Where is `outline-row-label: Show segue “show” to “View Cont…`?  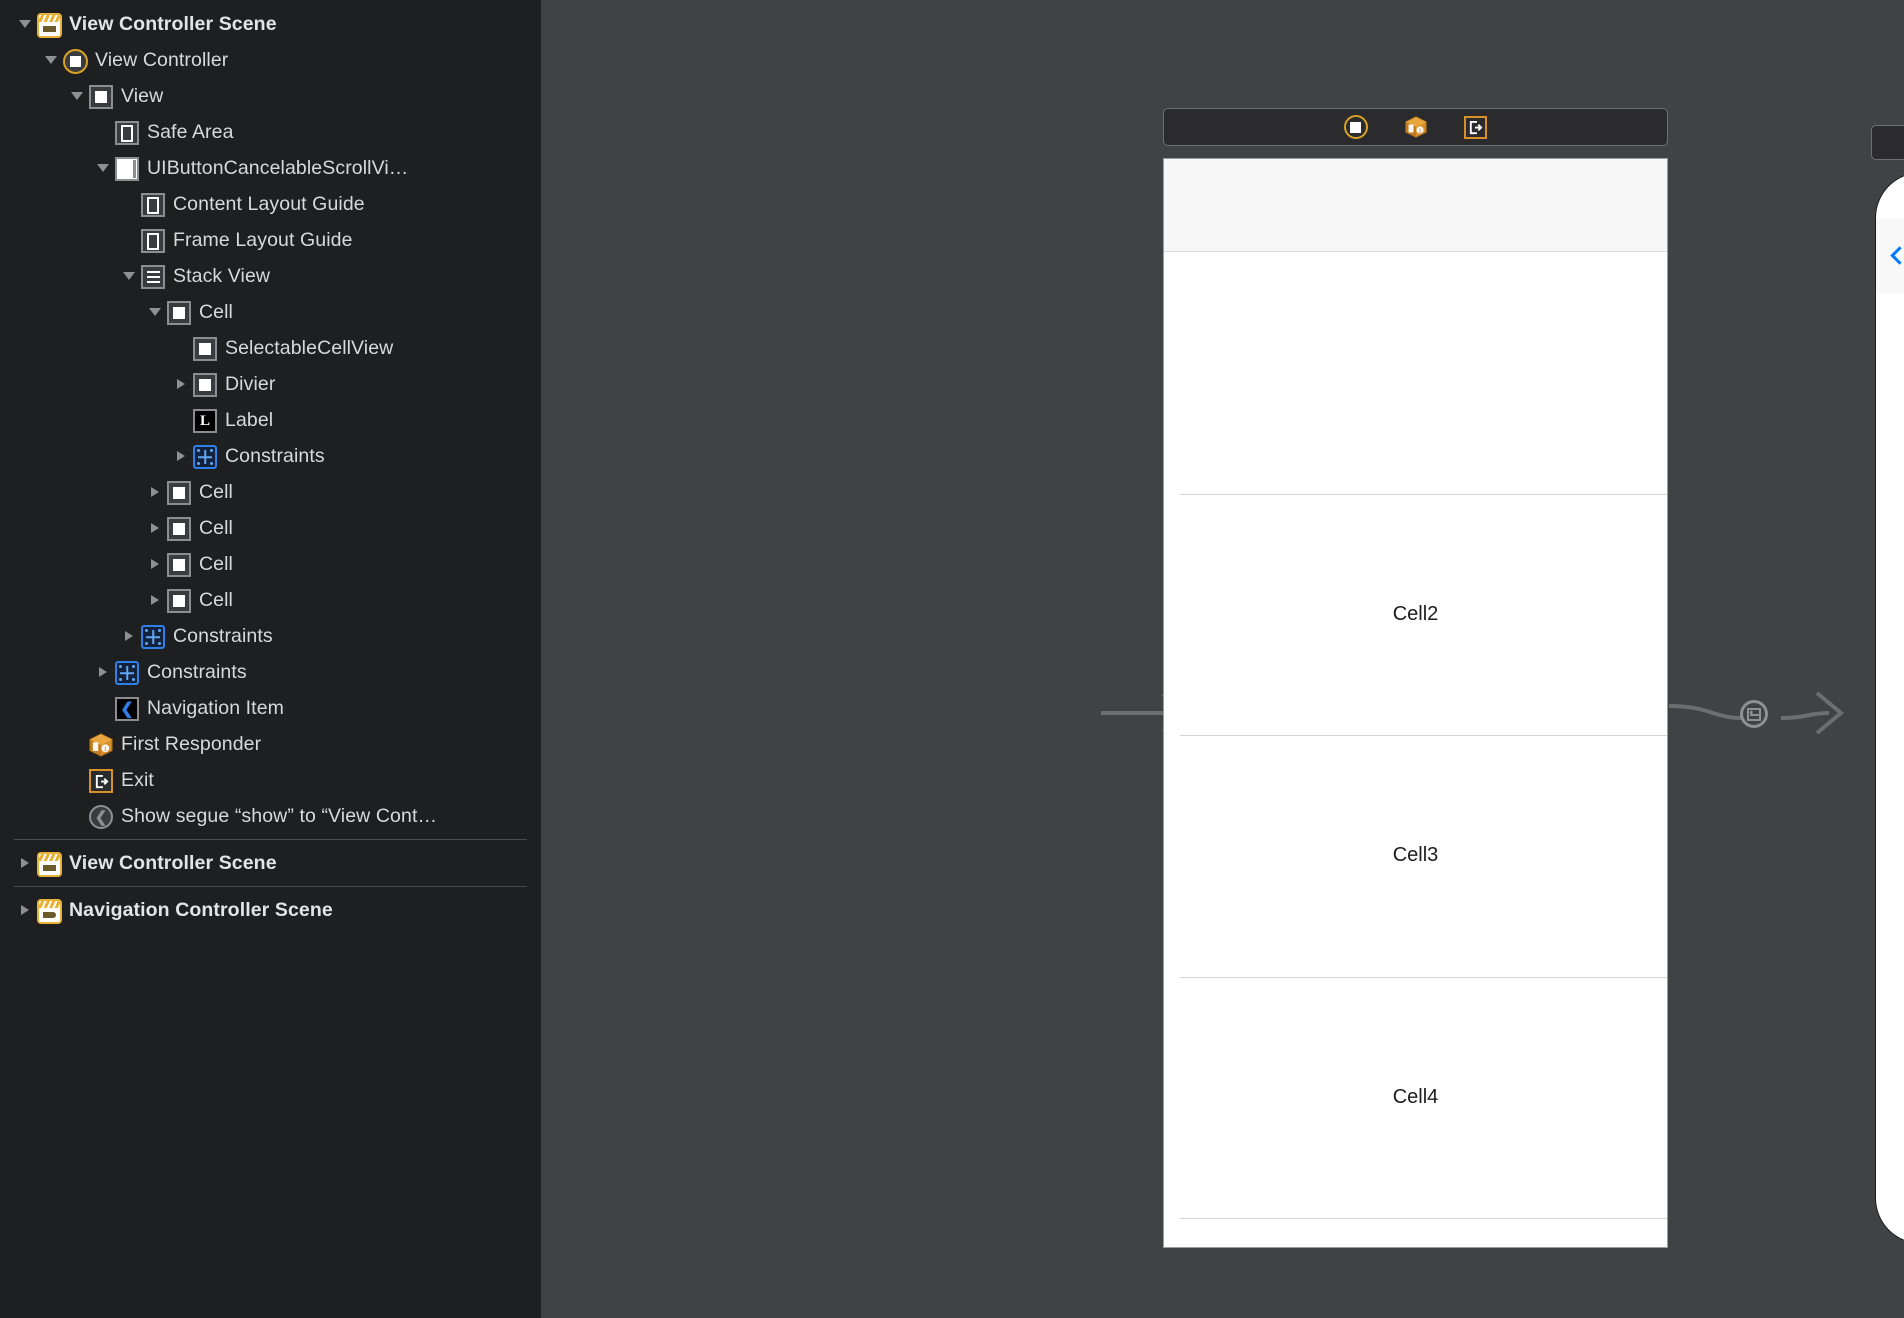
outline-row-label: Show segue “show” to “View Cont… is located at coordinates (279, 815).